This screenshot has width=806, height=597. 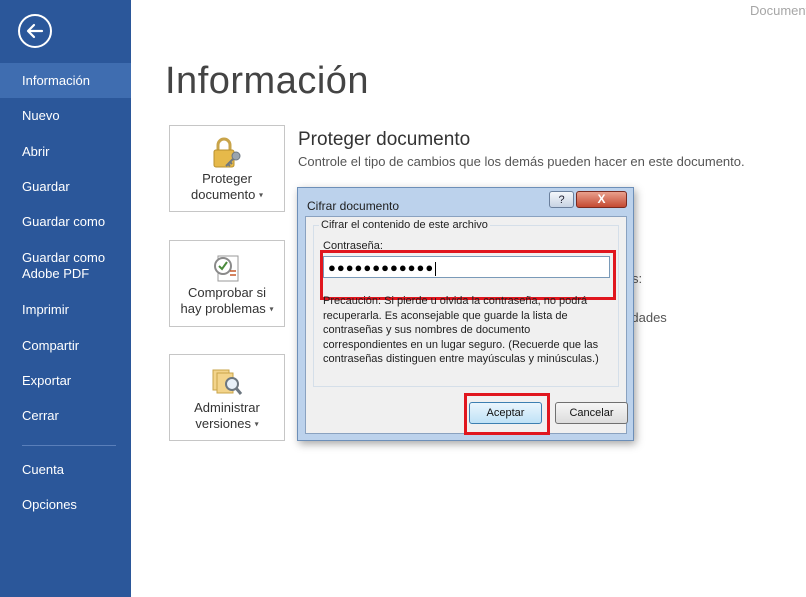 I want to click on nav-divider, so click(x=69, y=445).